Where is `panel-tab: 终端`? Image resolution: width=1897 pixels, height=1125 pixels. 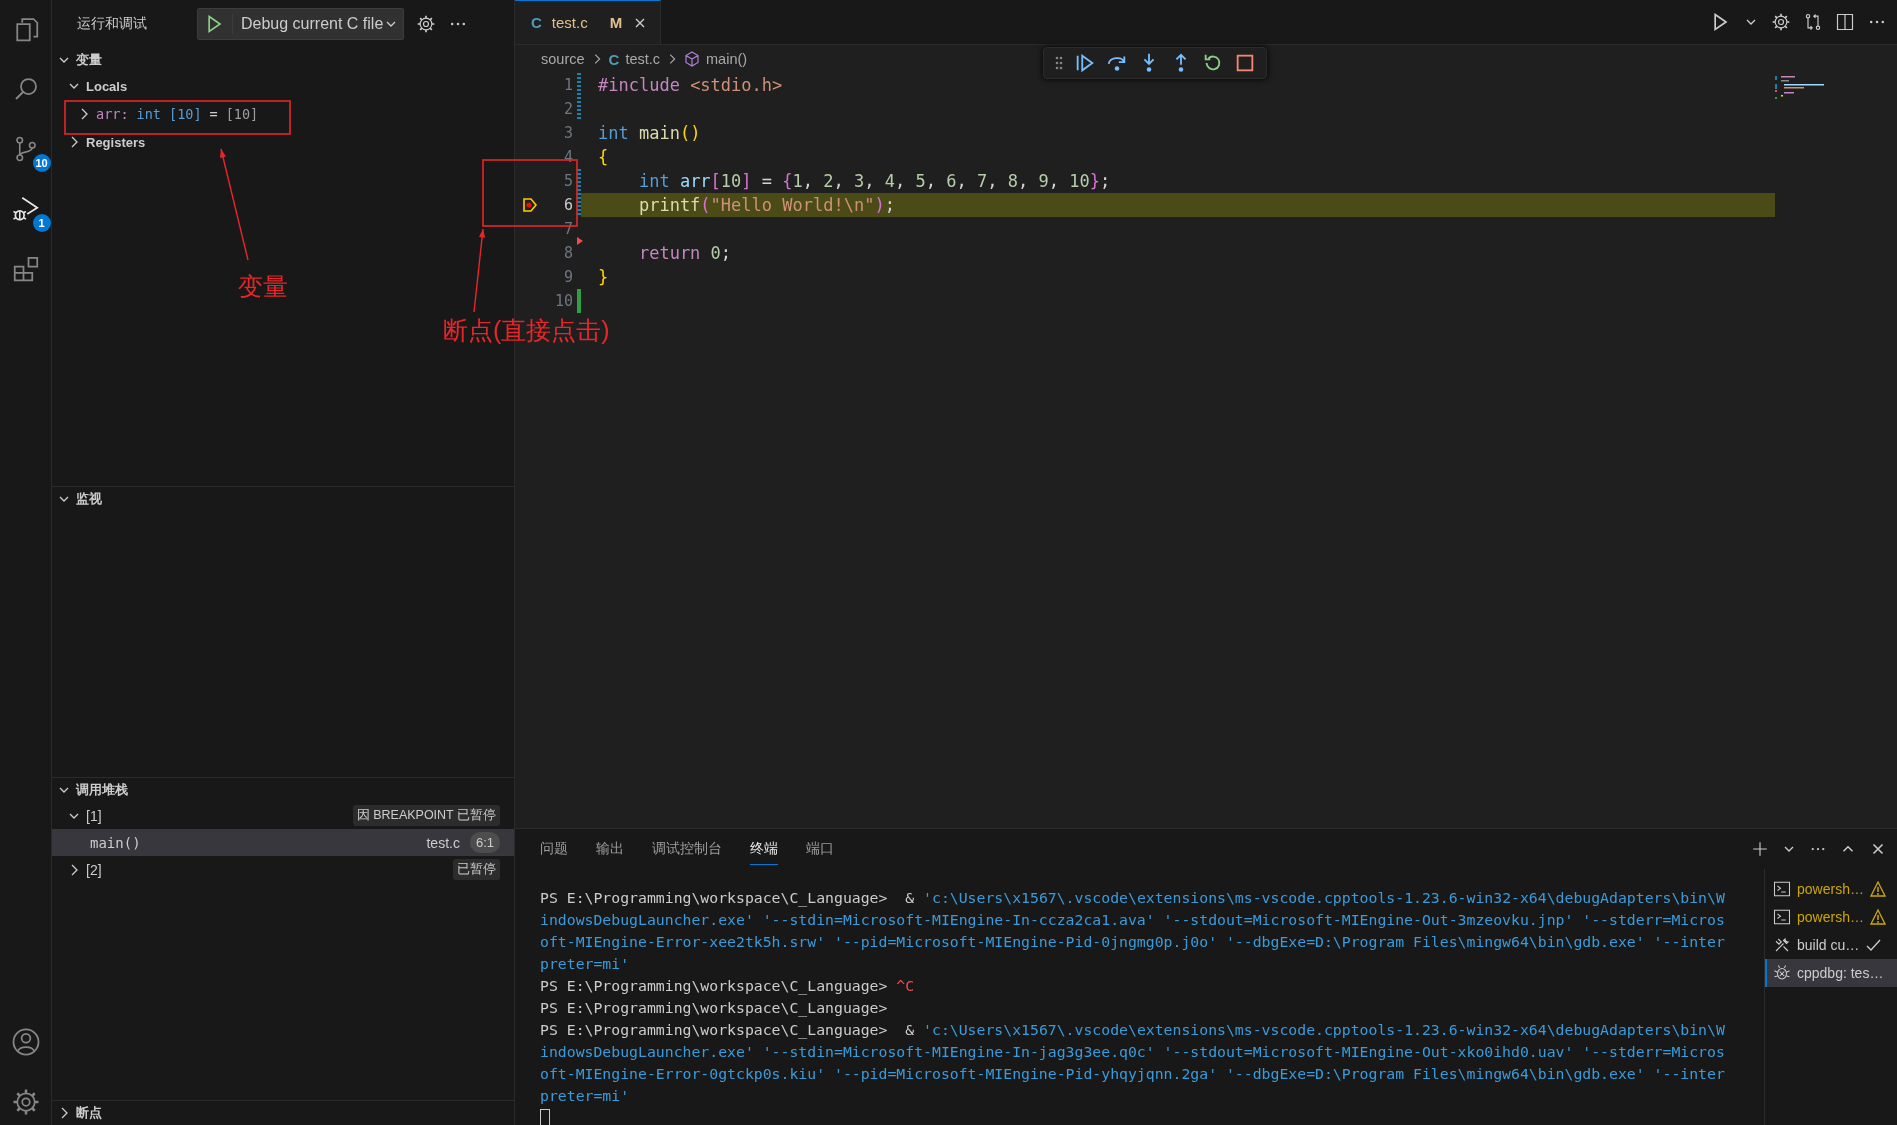 panel-tab: 终端 is located at coordinates (764, 849).